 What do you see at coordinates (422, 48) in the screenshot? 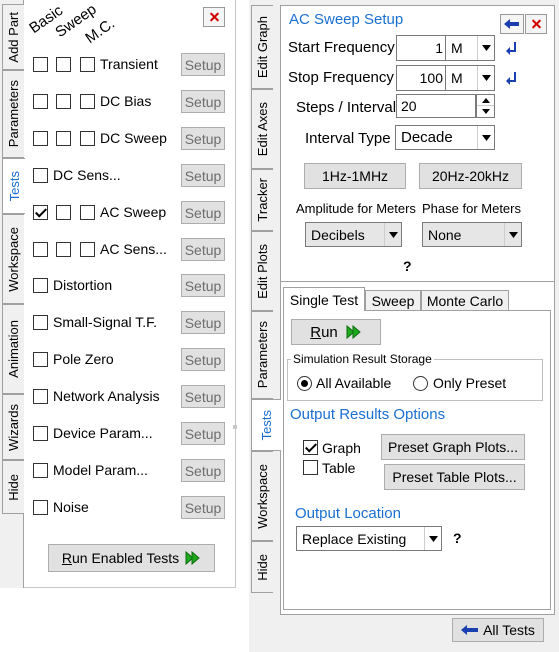
I see `start-frequency-input: 1` at bounding box center [422, 48].